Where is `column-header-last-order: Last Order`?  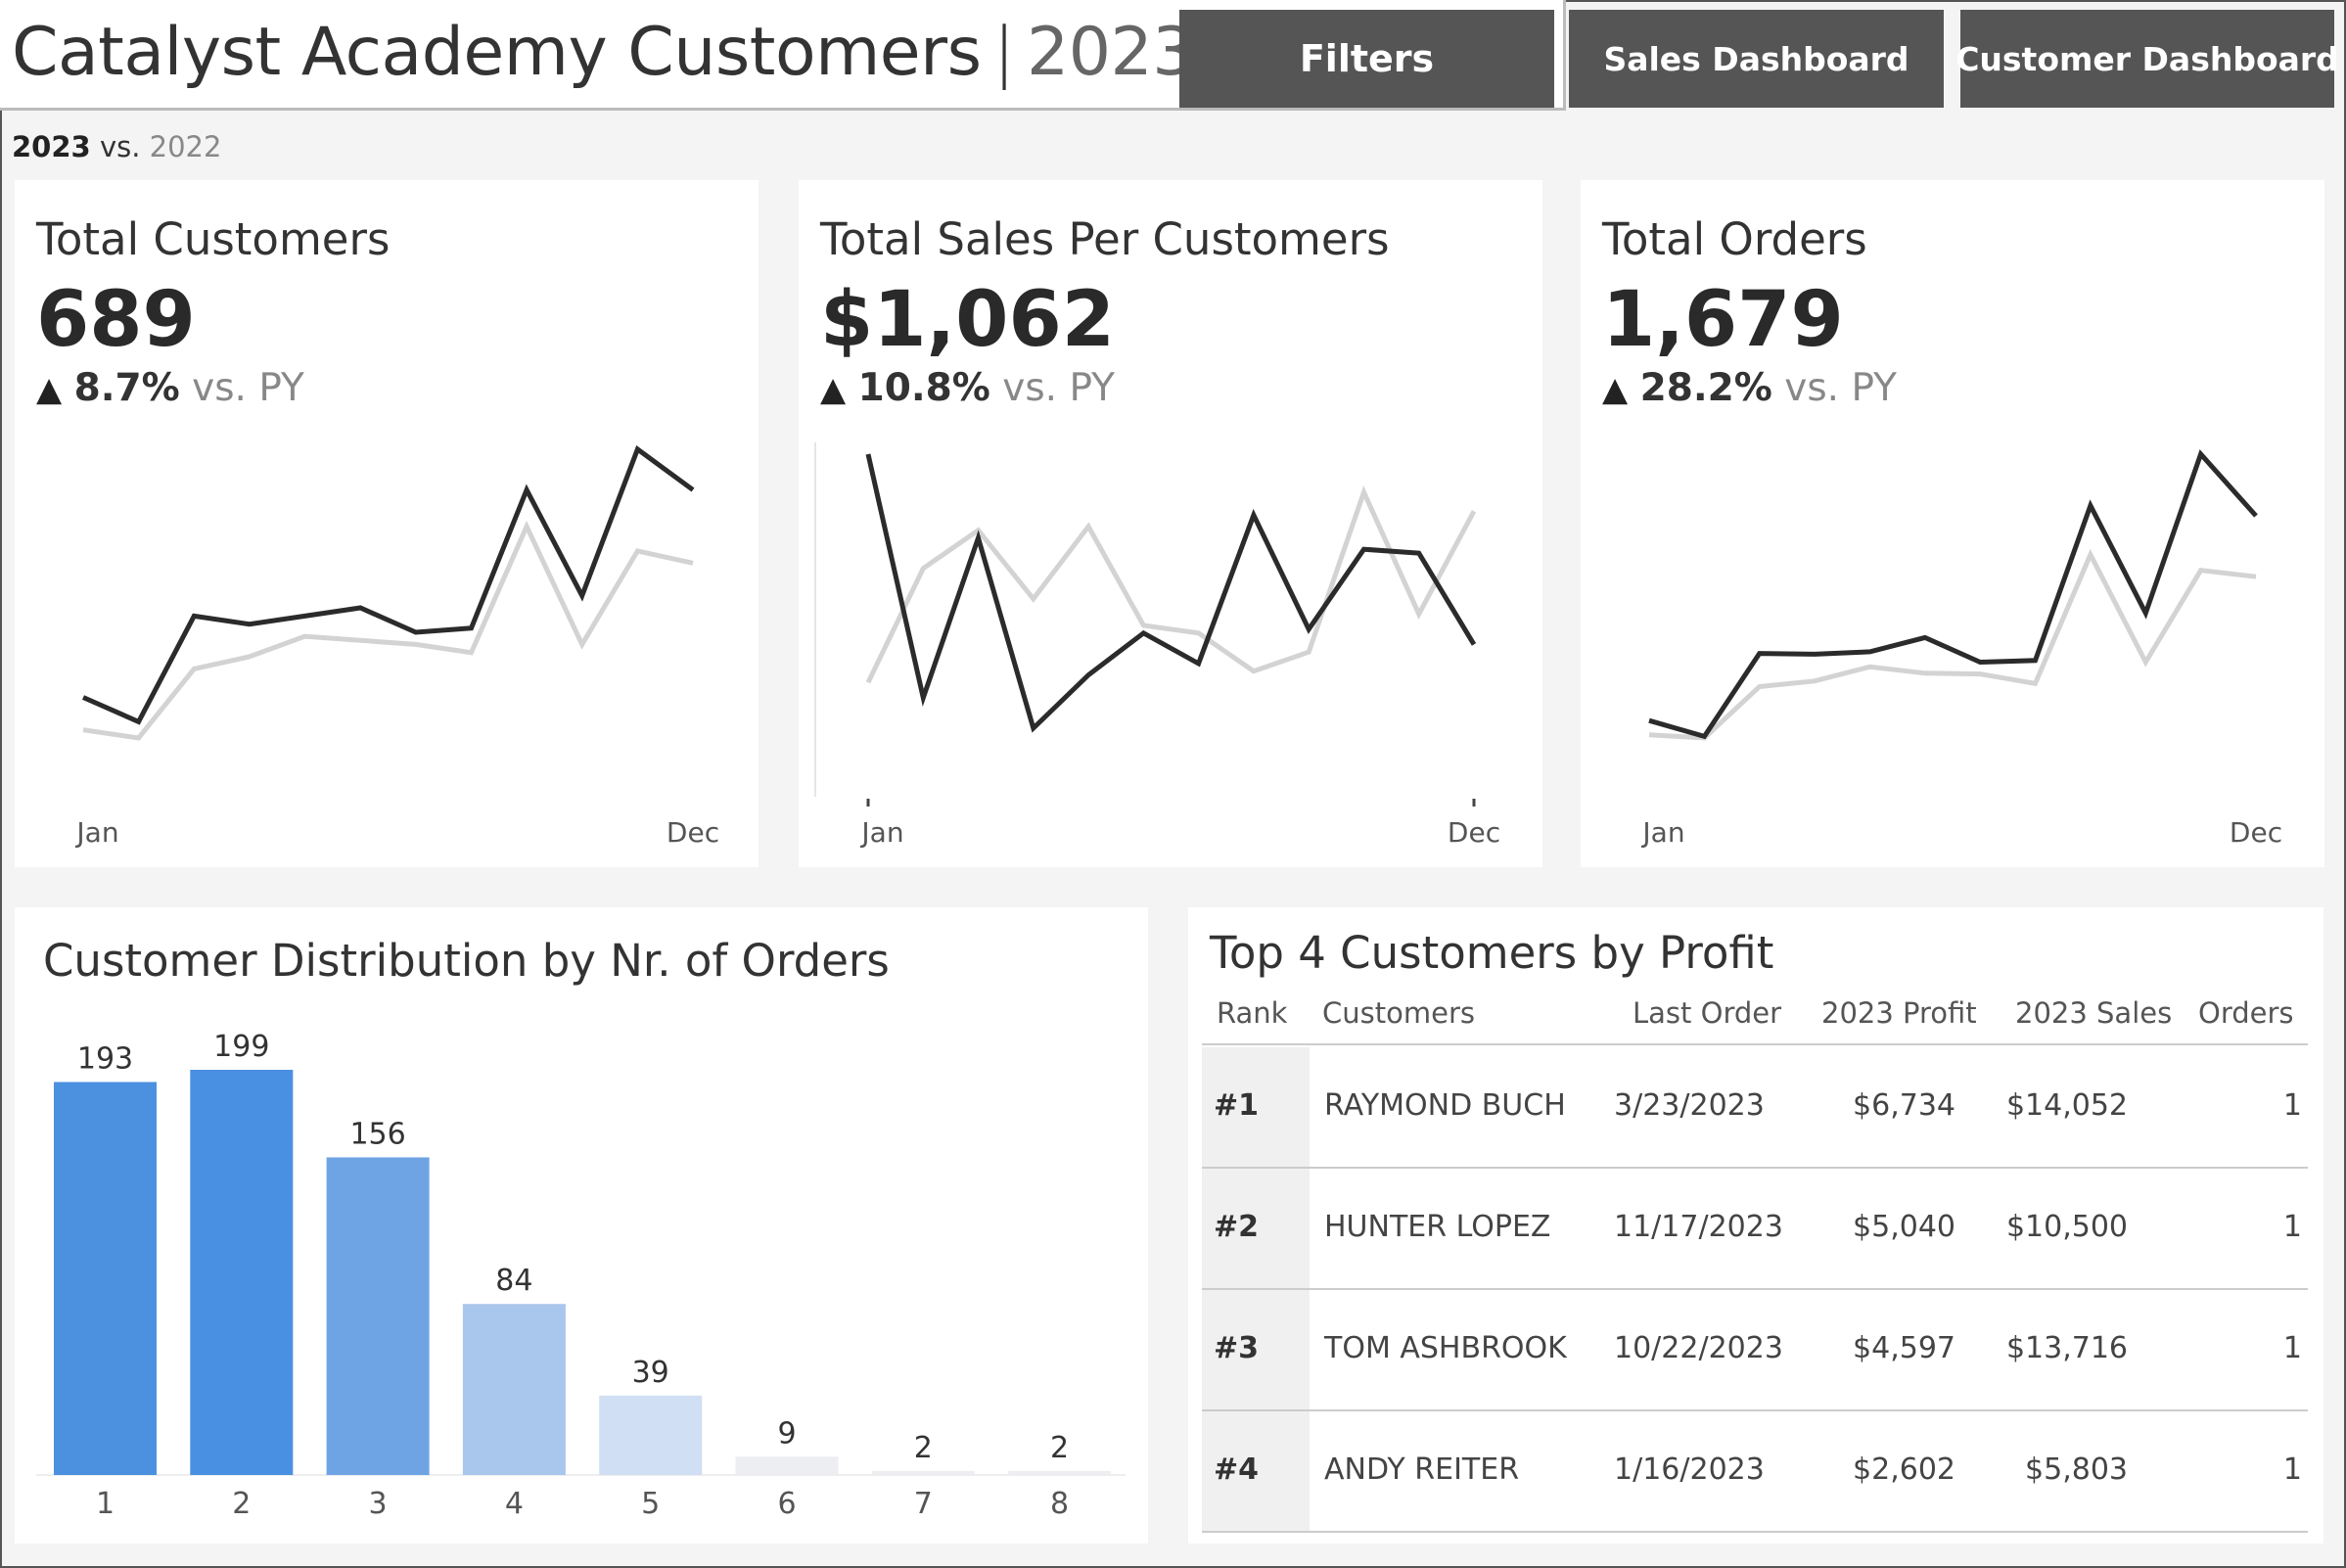
column-header-last-order: Last Order is located at coordinates (1708, 1013).